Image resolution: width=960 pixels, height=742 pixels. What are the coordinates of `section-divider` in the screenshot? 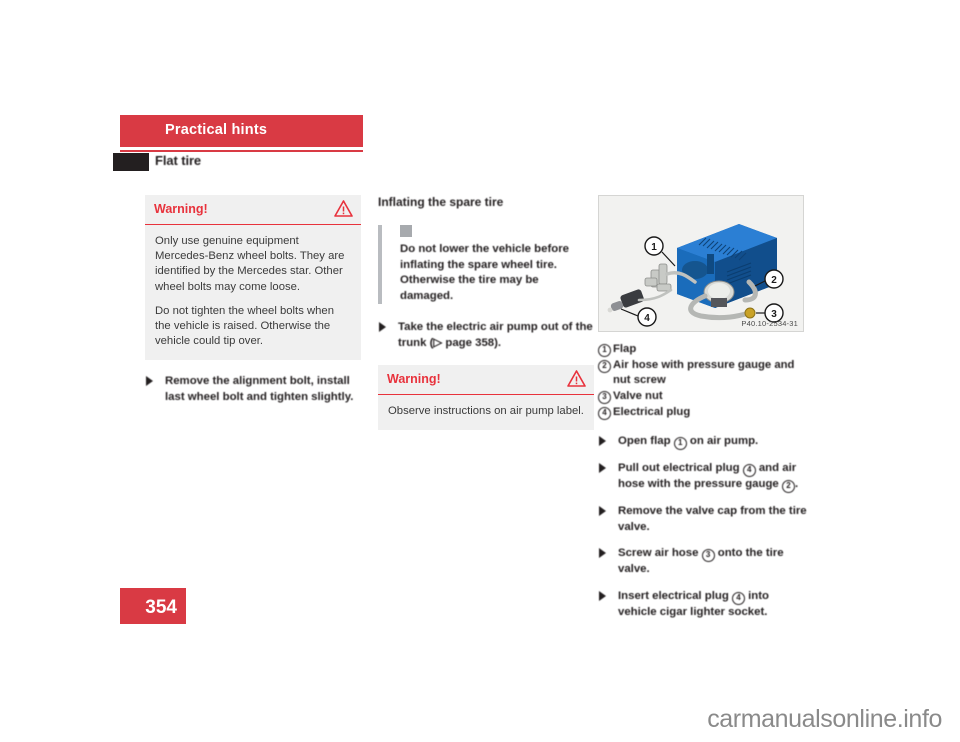 It's located at (241, 151).